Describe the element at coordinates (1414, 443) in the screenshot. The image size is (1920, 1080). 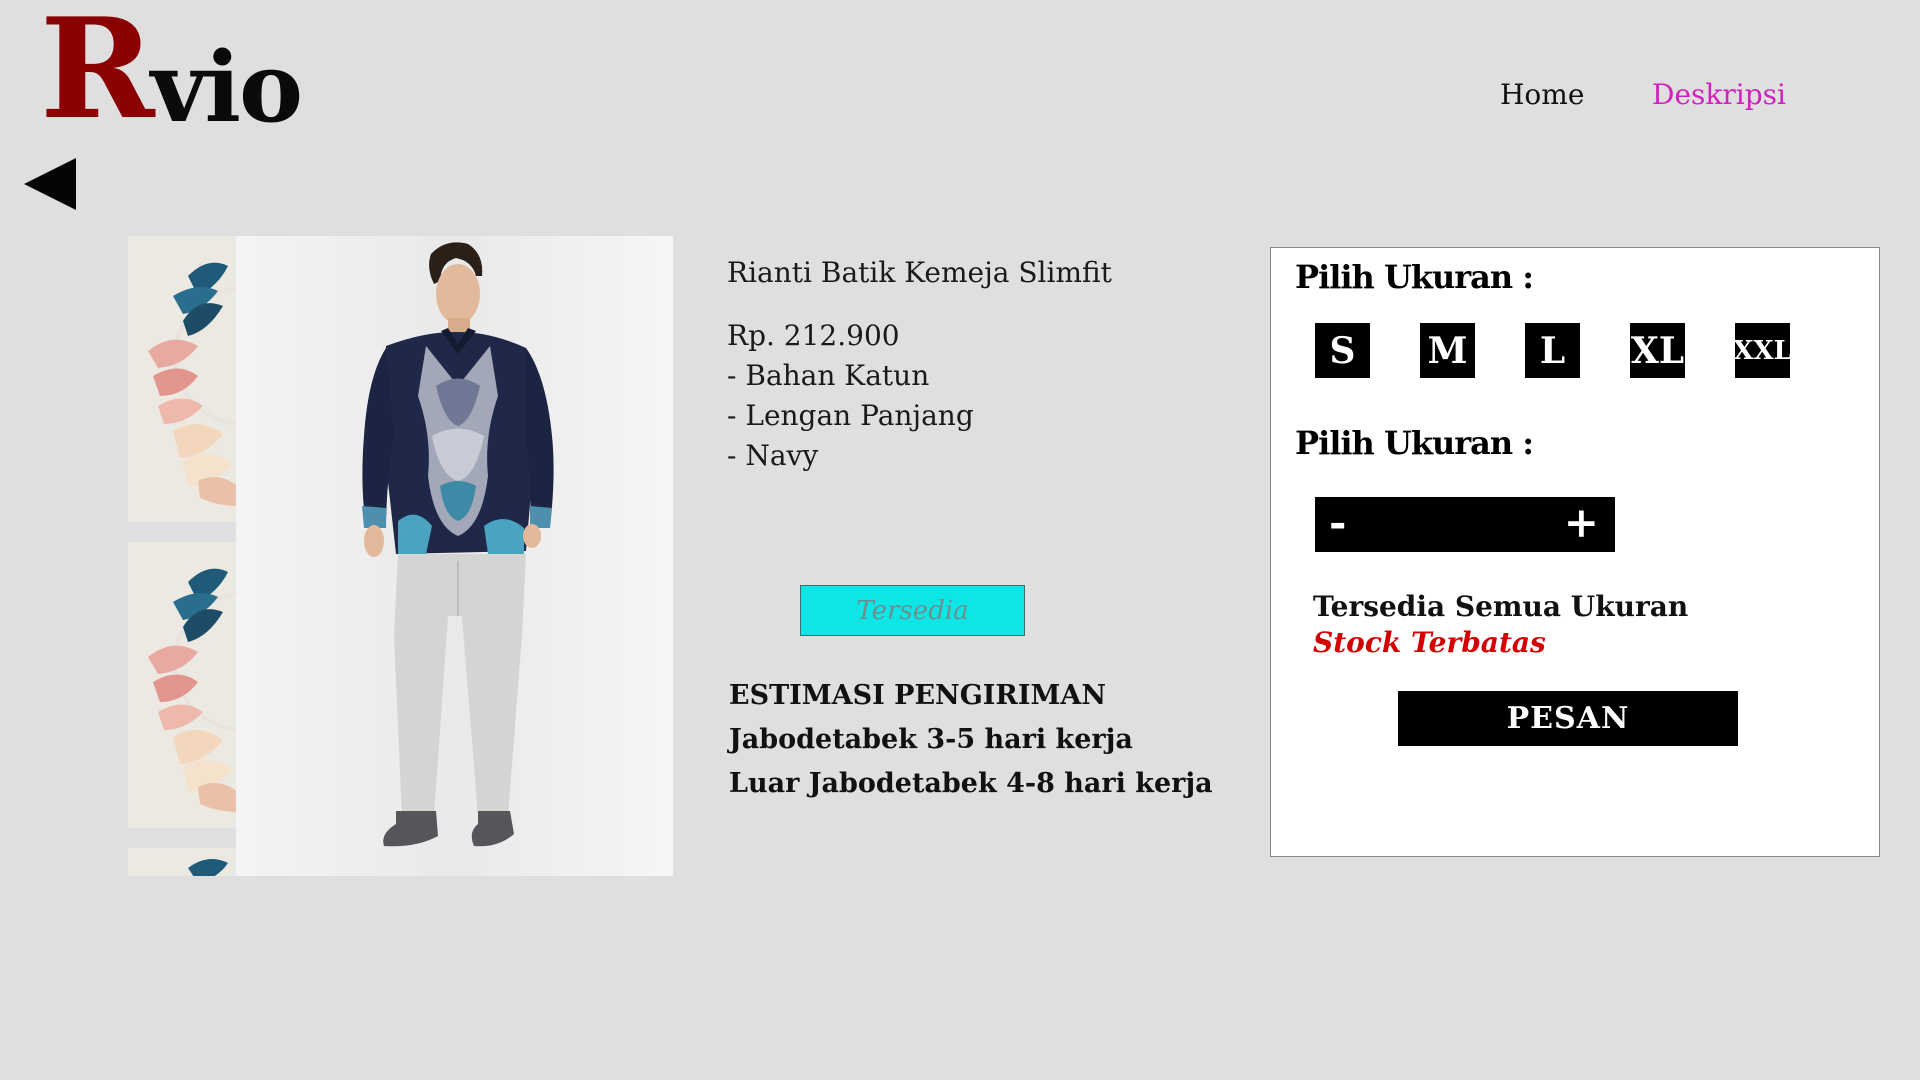
I see `quantity-title: Pilih Ukuran :` at that location.